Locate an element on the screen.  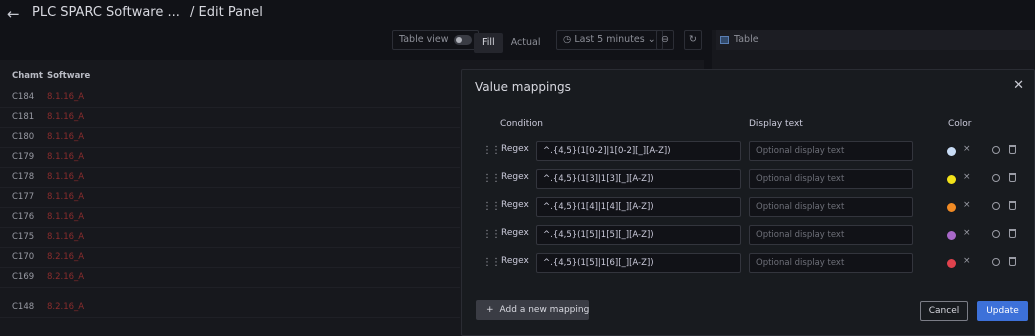
fill-actual-switch: Fill Actual is located at coordinates (511, 41).